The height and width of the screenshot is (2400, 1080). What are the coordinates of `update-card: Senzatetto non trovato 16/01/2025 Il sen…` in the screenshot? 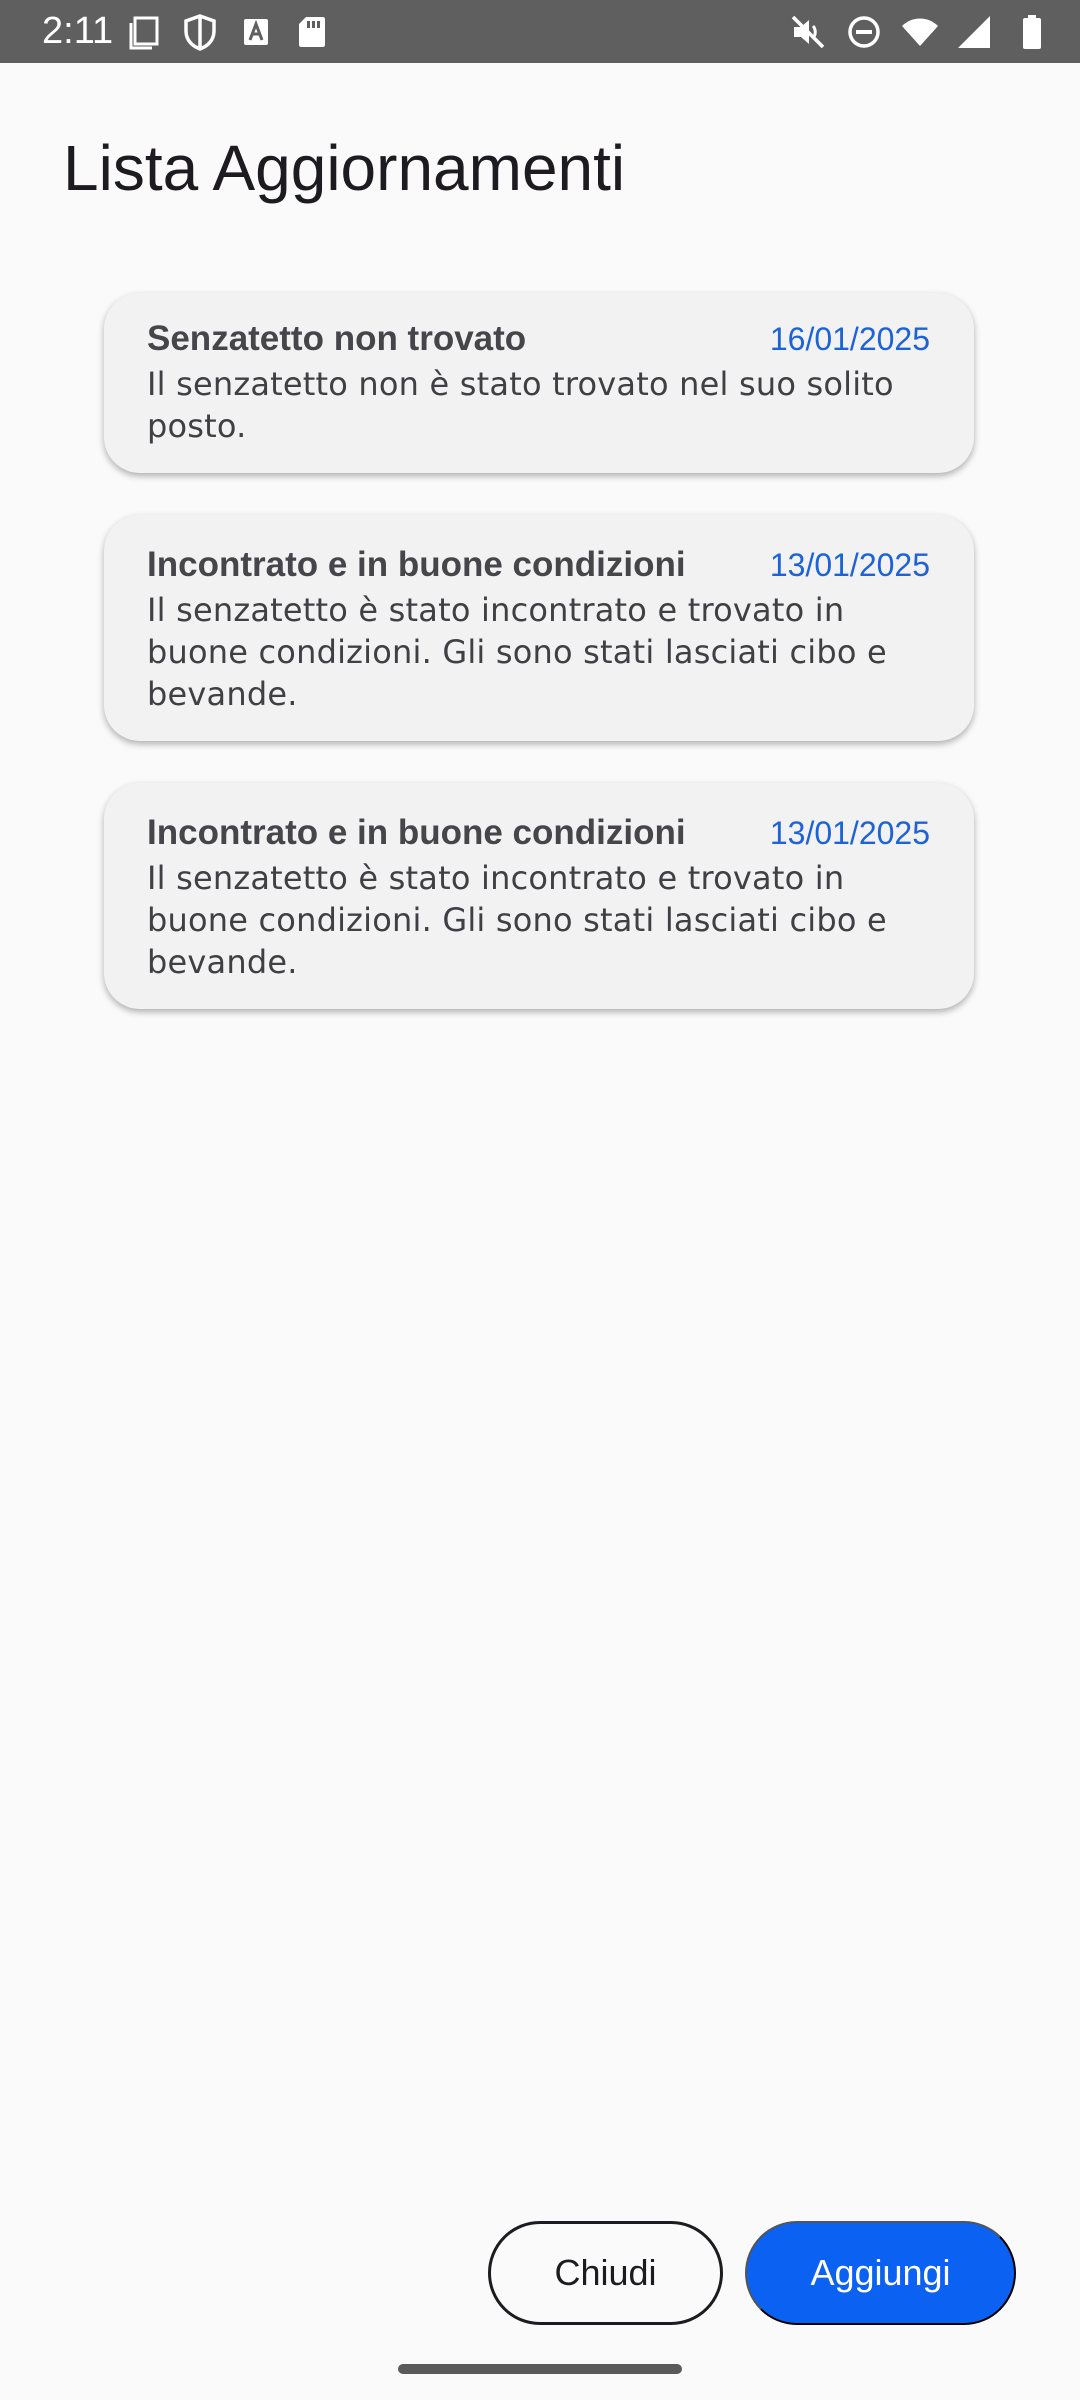 It's located at (539, 383).